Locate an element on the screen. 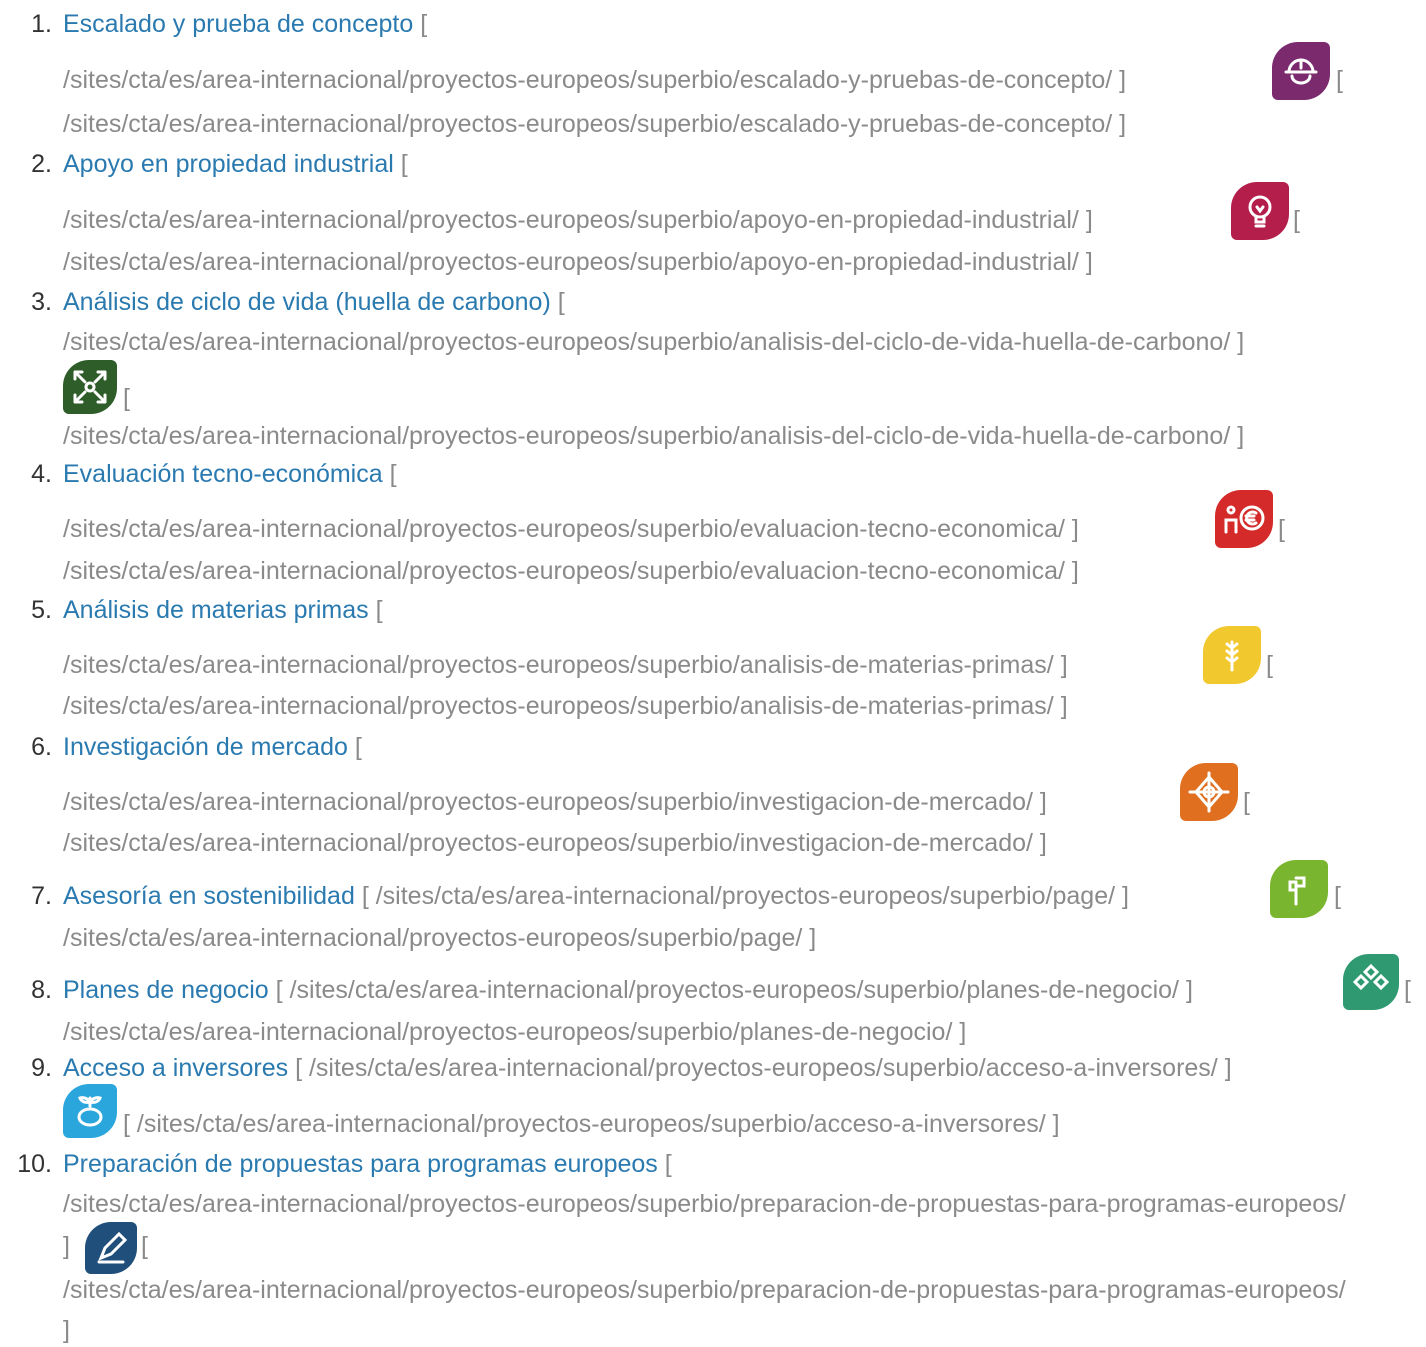 This screenshot has width=1426, height=1347. service-link-materias-primas: Análisis de materias primas is located at coordinates (216, 610).